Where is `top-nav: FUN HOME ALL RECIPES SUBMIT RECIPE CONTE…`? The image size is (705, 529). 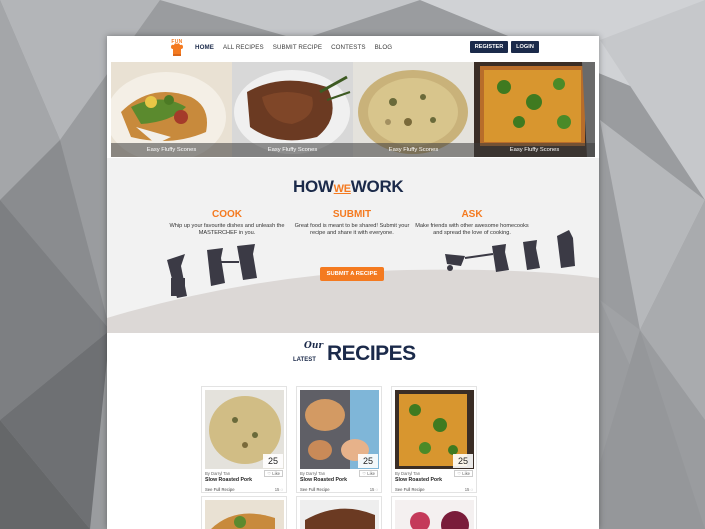
top-nav: FUN HOME ALL RECIPES SUBMIT RECIPE CONTE… is located at coordinates (353, 48).